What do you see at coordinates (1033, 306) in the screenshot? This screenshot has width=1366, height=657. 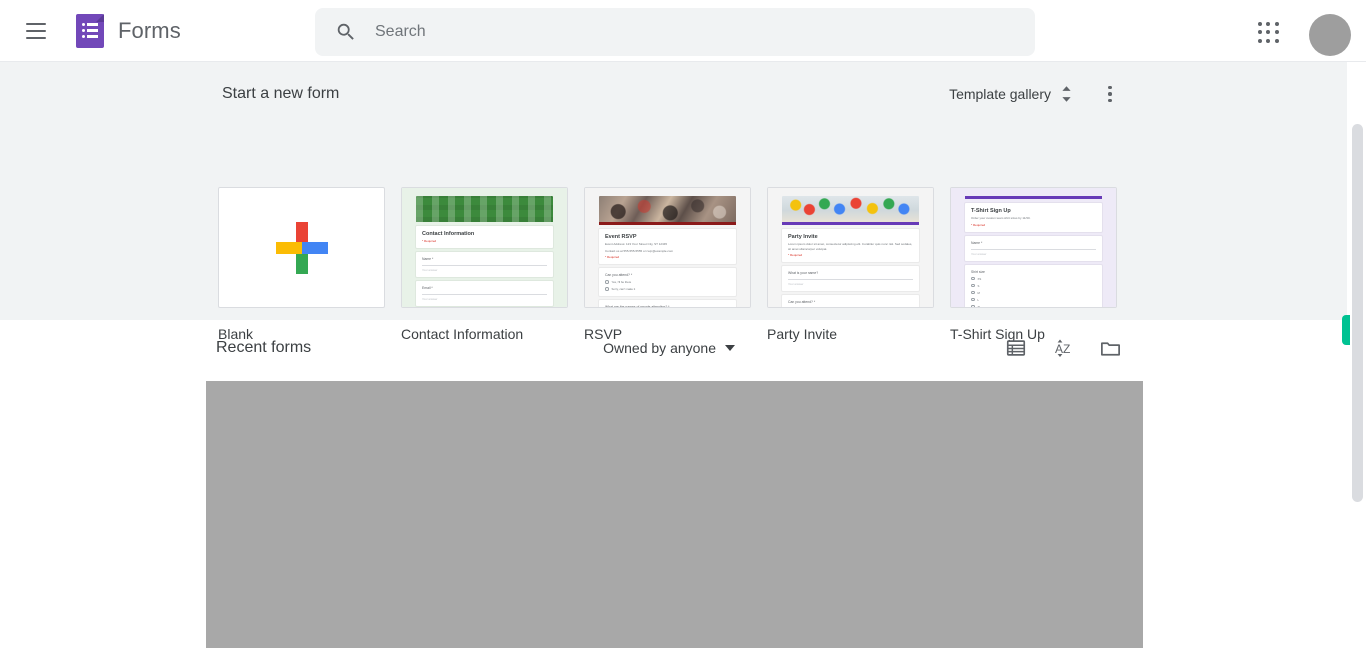 I see `preview-radio-option: XL` at bounding box center [1033, 306].